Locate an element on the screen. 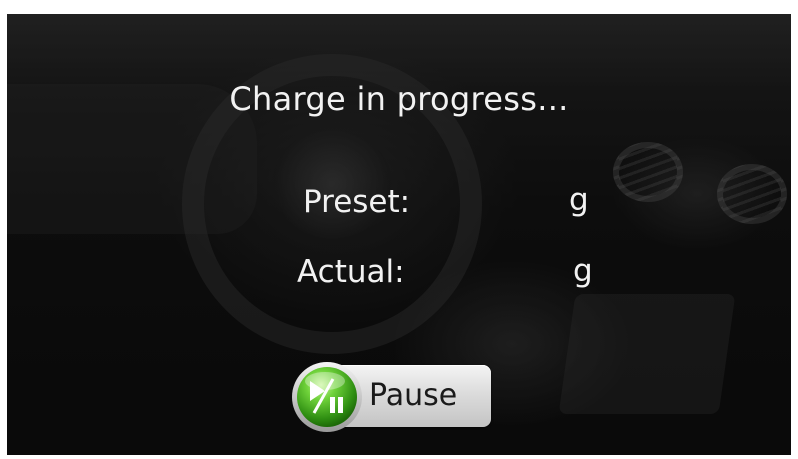 The height and width of the screenshot is (459, 798). pause-button: Pause is located at coordinates (389, 397).